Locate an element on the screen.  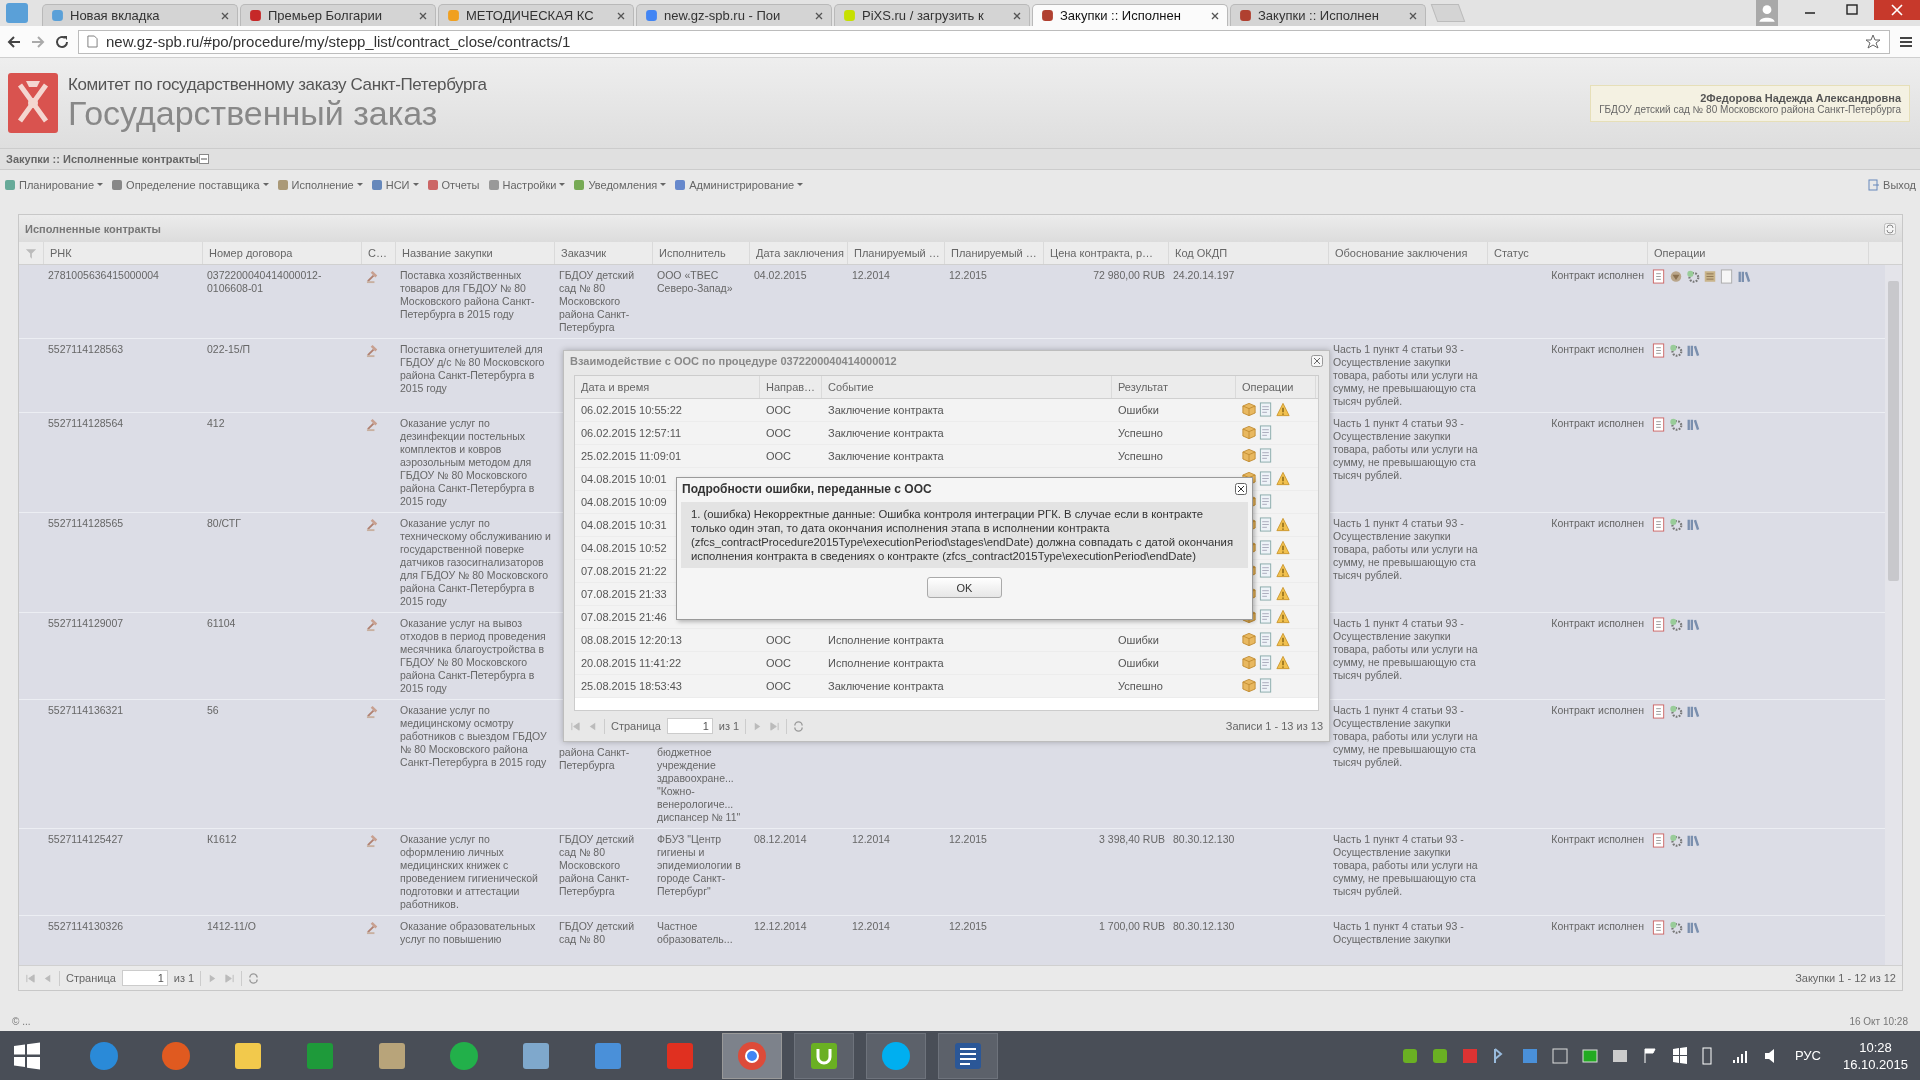
emblem-icon is located at coordinates (1676, 277).